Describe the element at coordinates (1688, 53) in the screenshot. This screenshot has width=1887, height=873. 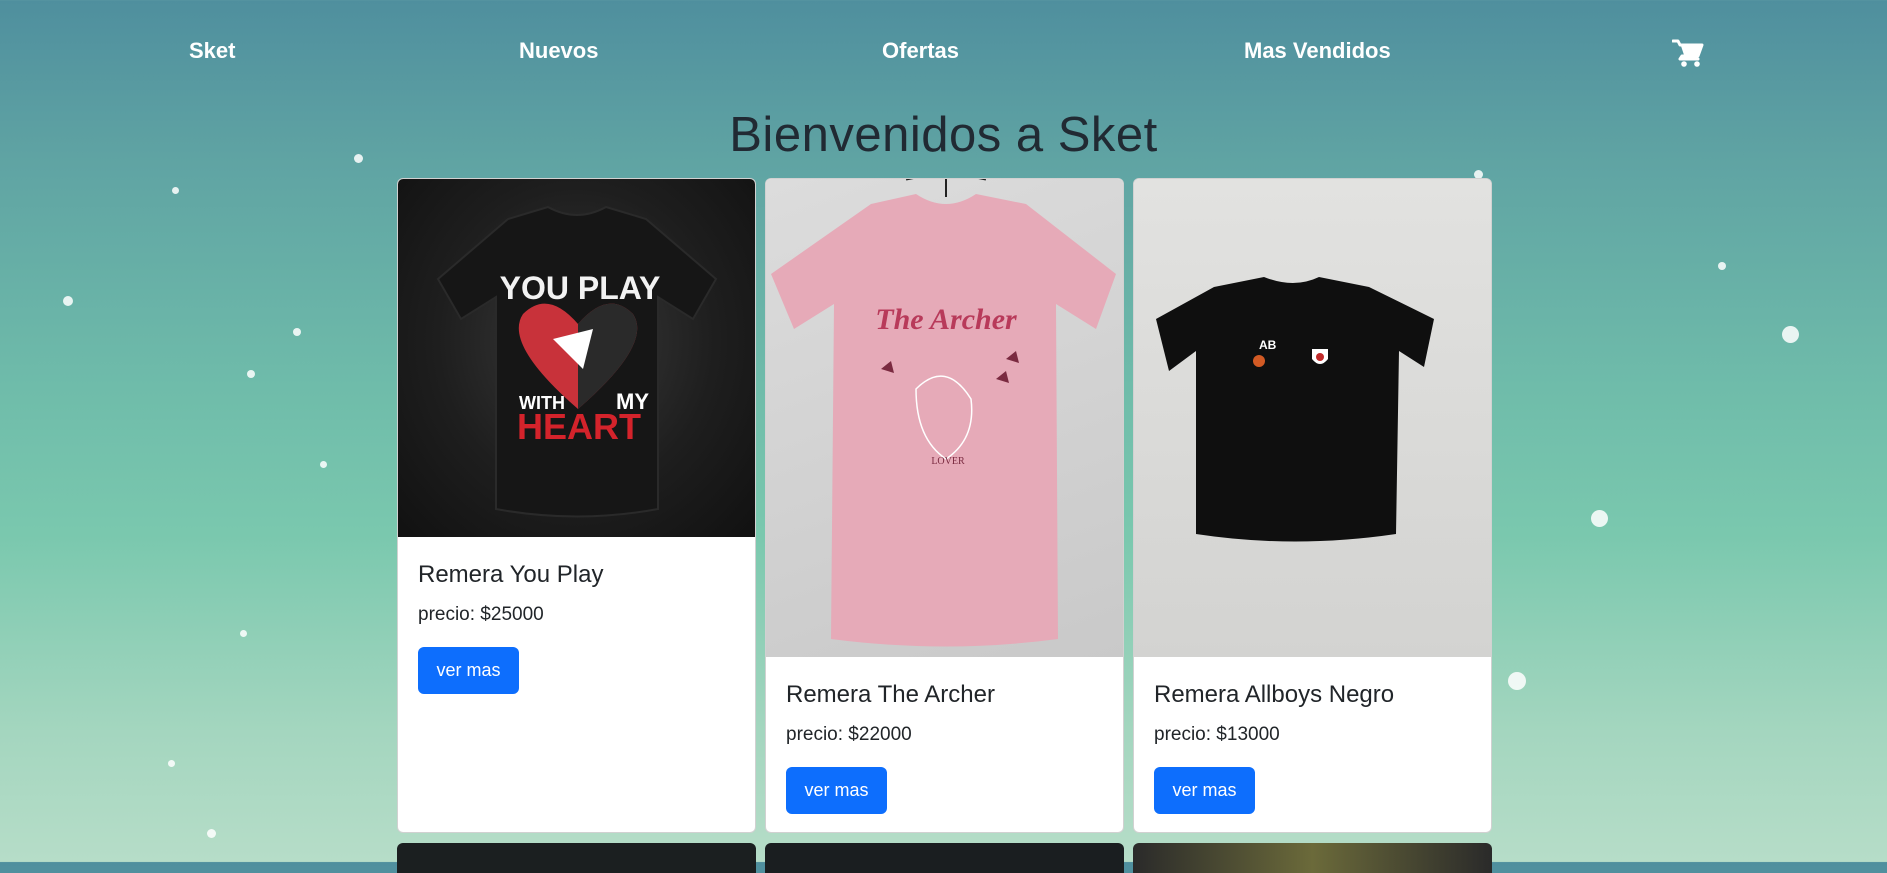
I see `shopping-cart-icon` at that location.